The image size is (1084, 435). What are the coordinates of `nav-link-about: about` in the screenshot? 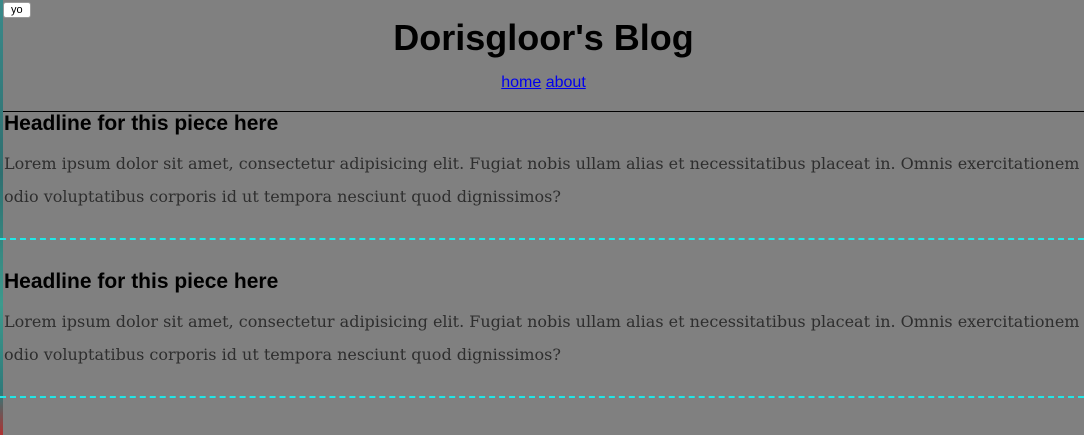 It's located at (566, 82).